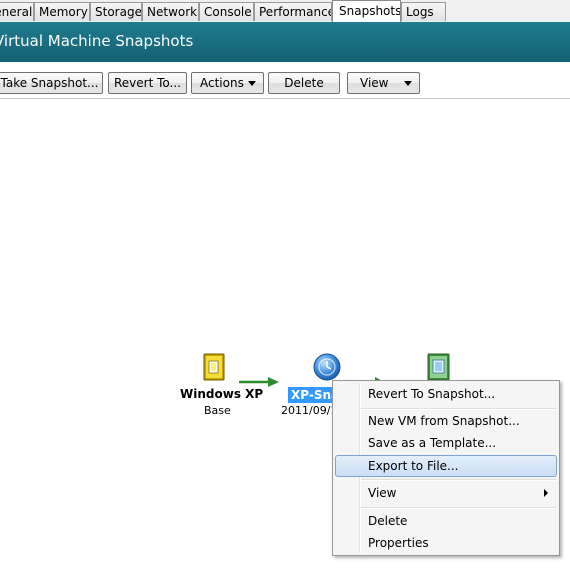  What do you see at coordinates (97, 41) in the screenshot?
I see `page-title: Virtual Machine Snapshots` at bounding box center [97, 41].